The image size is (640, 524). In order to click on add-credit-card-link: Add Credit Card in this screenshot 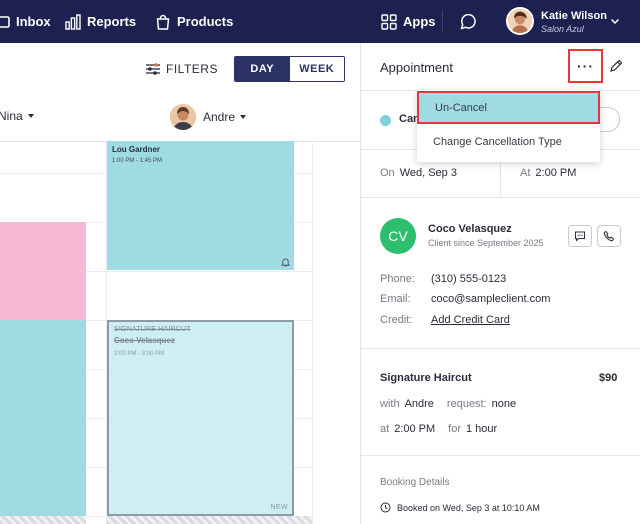, I will do `click(470, 320)`.